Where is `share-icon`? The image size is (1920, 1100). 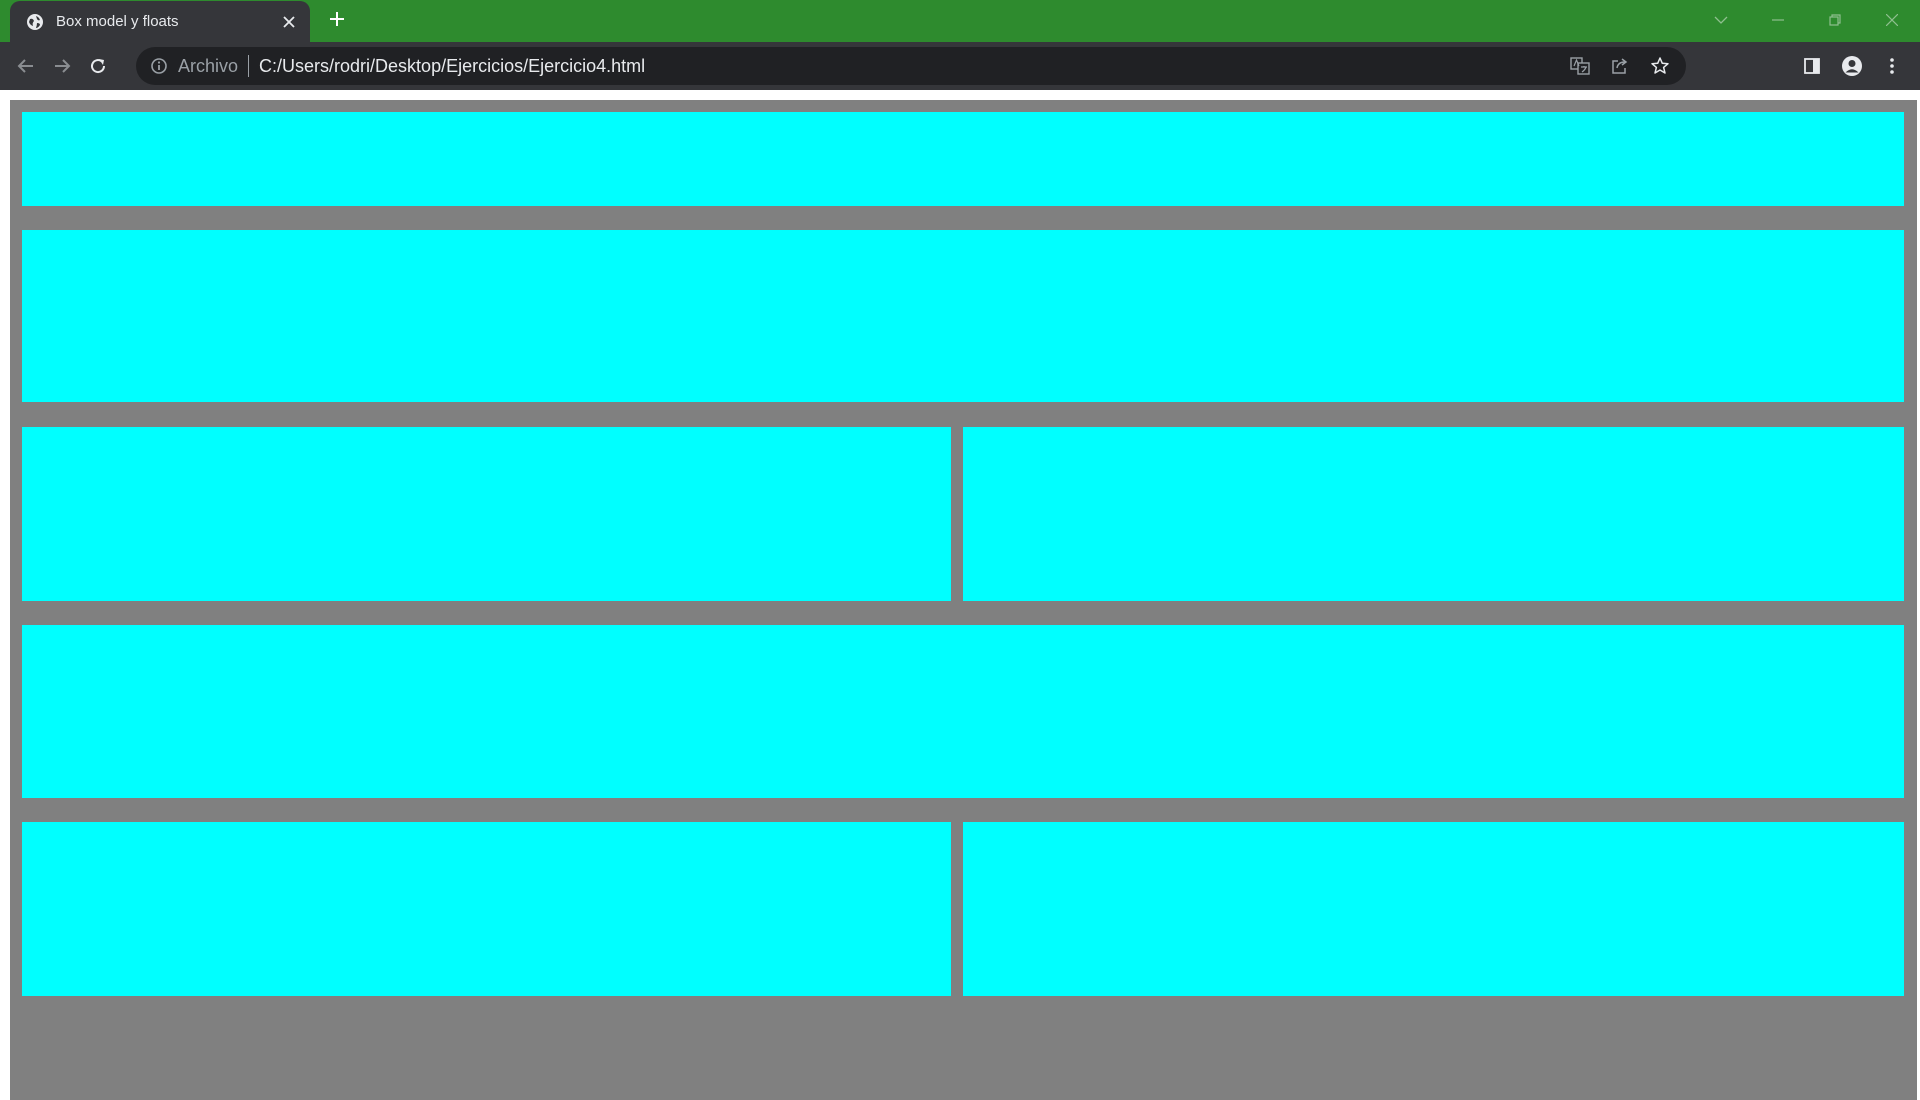
share-icon is located at coordinates (1620, 66).